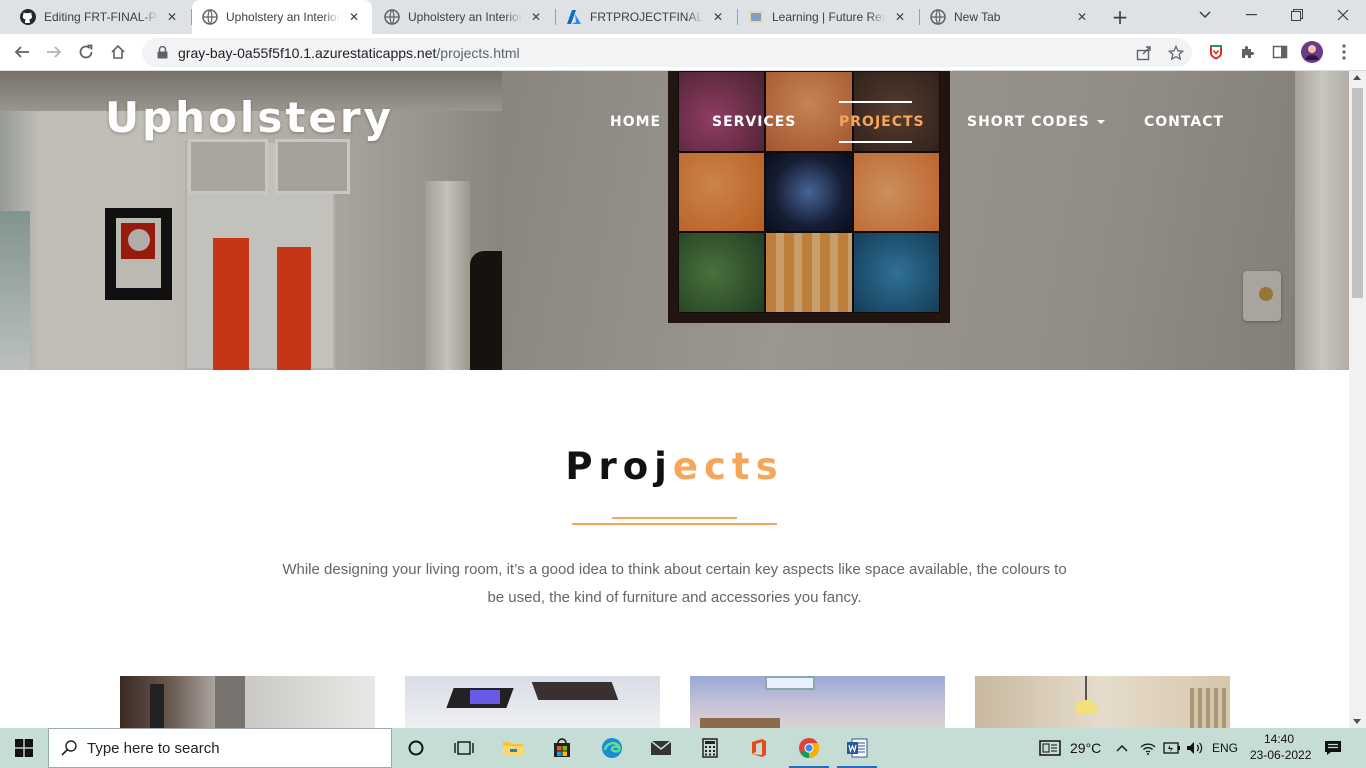 The height and width of the screenshot is (768, 1366). I want to click on extension-shield-icon, so click(1216, 52).